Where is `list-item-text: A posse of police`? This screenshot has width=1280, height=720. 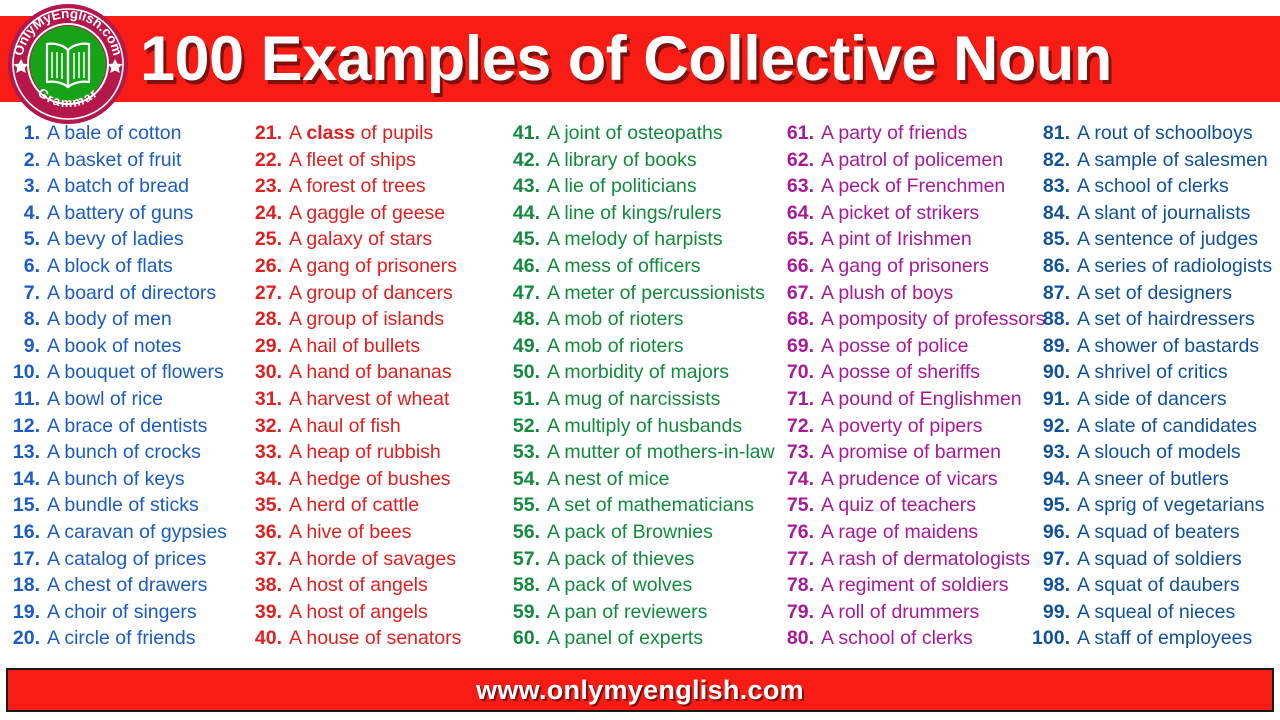
list-item-text: A posse of police is located at coordinates (895, 345).